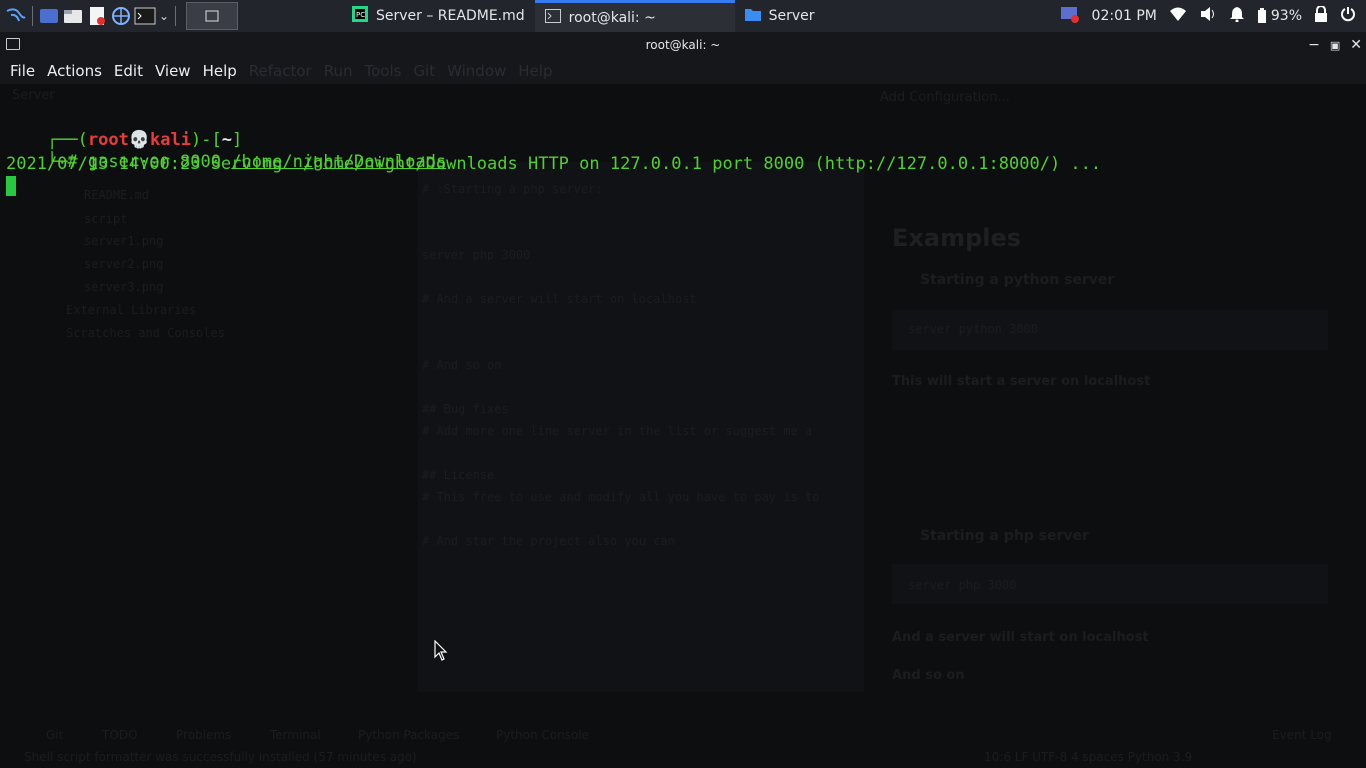  Describe the element at coordinates (752, 16) in the screenshot. I see `folder-icon` at that location.